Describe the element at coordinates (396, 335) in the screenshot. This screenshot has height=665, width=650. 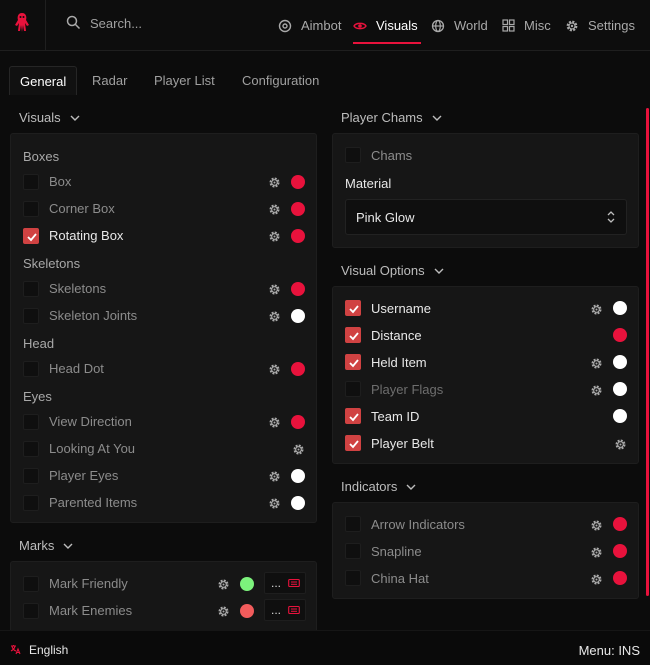
I see `distance-label: Distance` at that location.